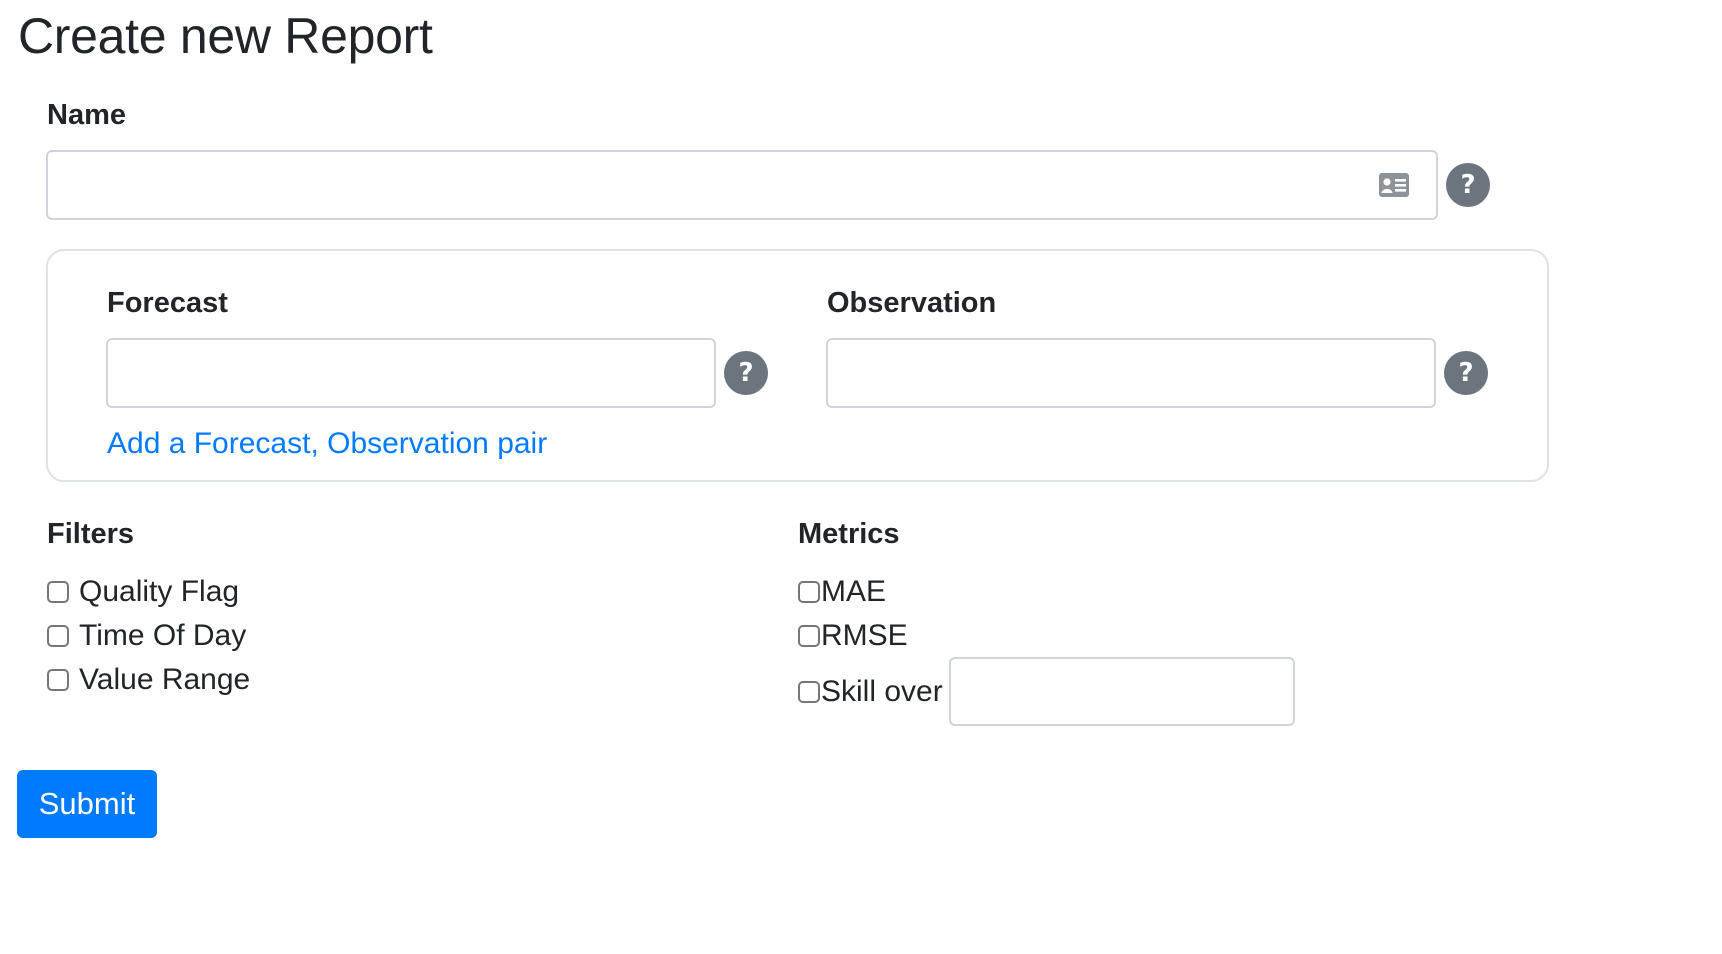 Image resolution: width=1722 pixels, height=954 pixels. I want to click on page-title: Create new Report, so click(225, 36).